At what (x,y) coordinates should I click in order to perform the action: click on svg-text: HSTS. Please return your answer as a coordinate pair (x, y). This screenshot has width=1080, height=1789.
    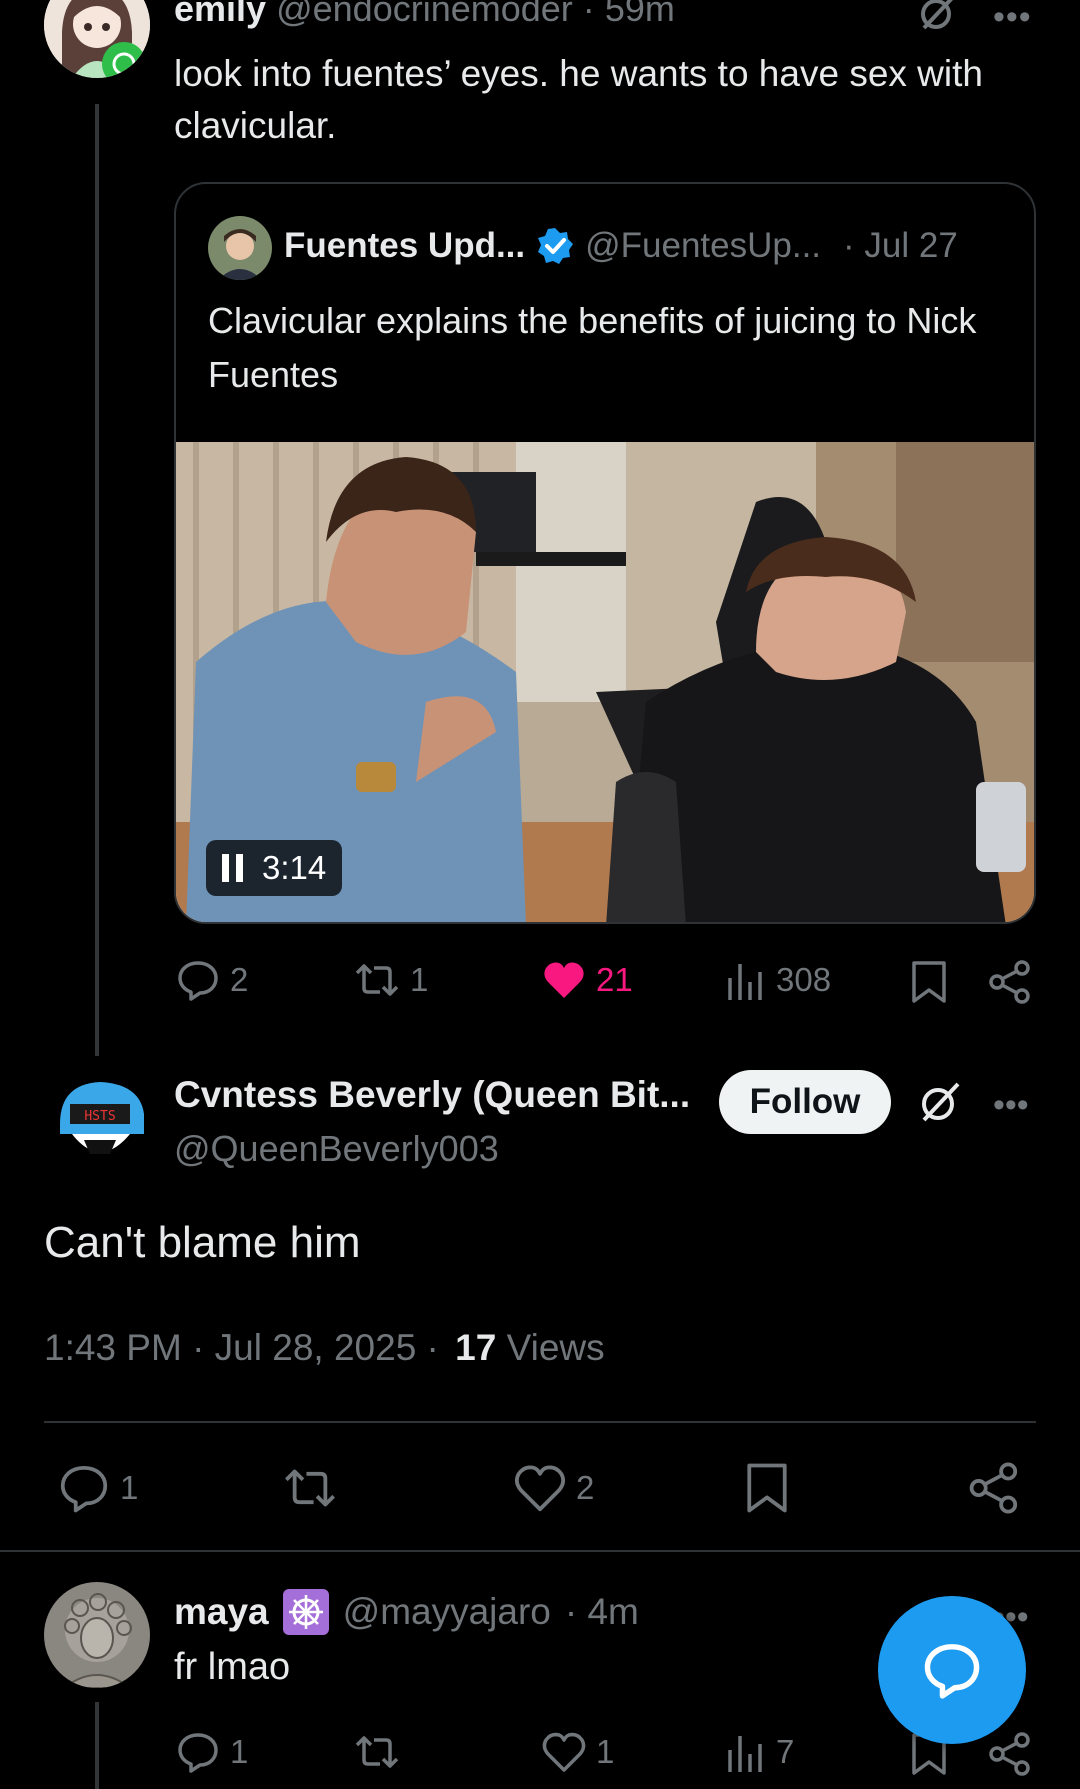
    Looking at the image, I should click on (99, 1116).